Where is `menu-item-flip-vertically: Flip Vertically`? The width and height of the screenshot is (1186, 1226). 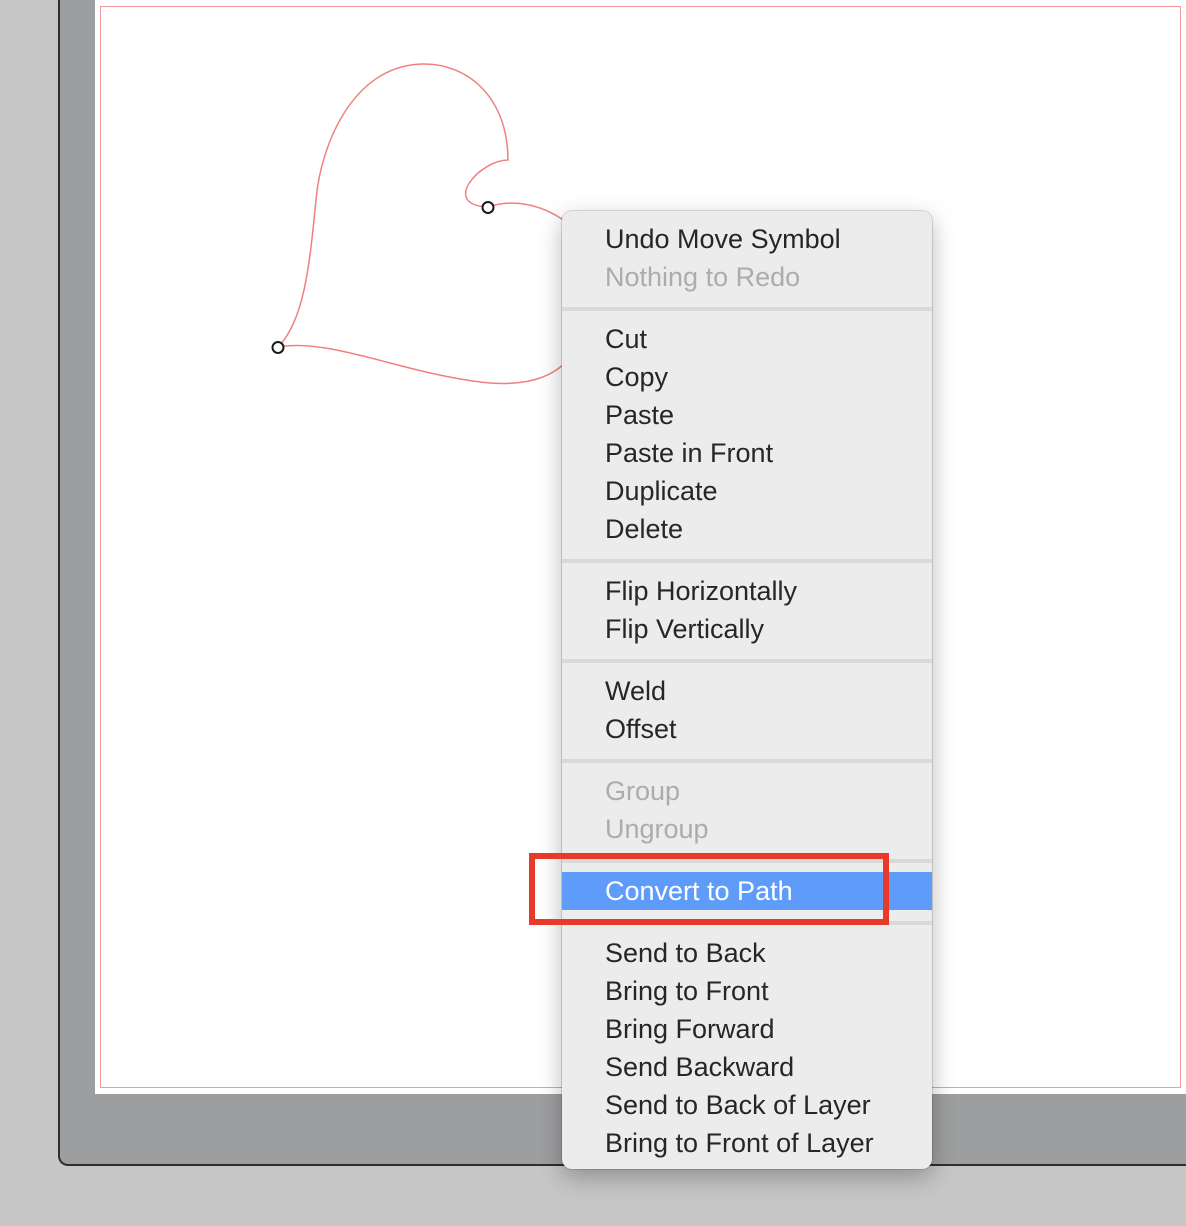 menu-item-flip-vertically: Flip Vertically is located at coordinates (747, 629).